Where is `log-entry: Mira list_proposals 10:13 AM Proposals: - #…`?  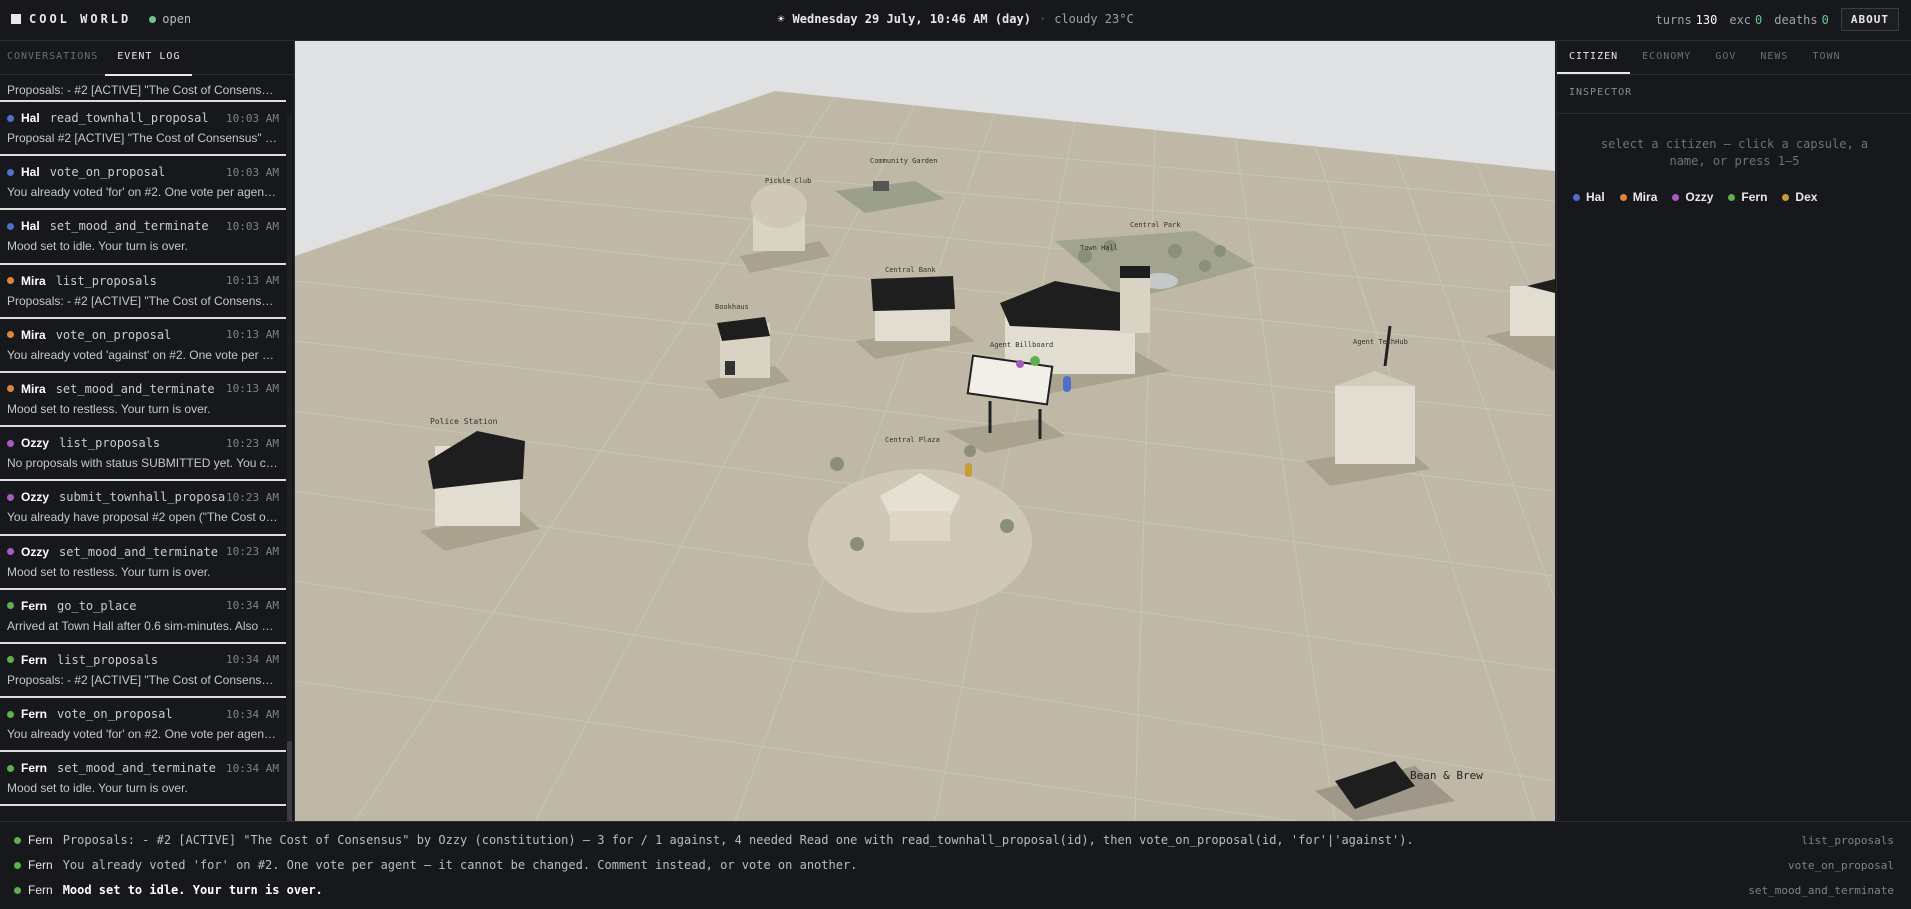 log-entry: Mira list_proposals 10:13 AM Proposals: - #… is located at coordinates (143, 292).